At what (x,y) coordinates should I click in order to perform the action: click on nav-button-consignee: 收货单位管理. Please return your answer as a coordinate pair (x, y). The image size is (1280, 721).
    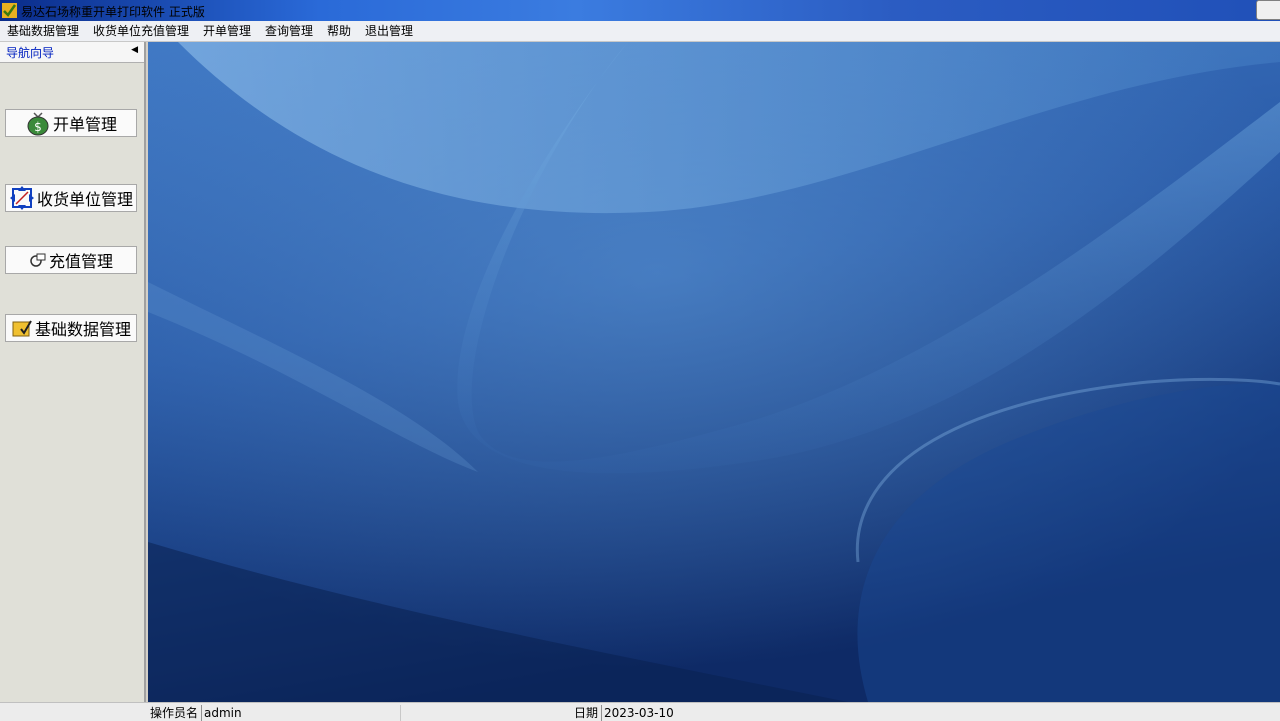
    Looking at the image, I should click on (71, 198).